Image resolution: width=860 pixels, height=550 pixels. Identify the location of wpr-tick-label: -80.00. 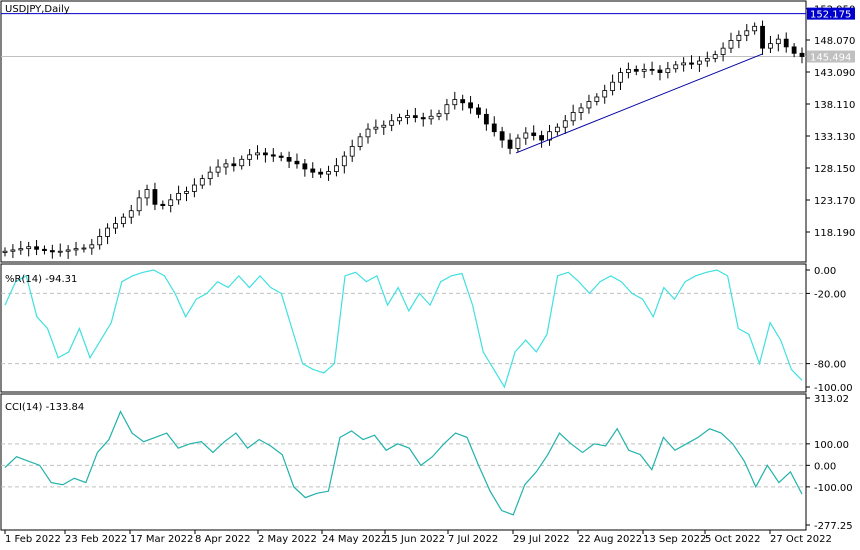
(830, 365).